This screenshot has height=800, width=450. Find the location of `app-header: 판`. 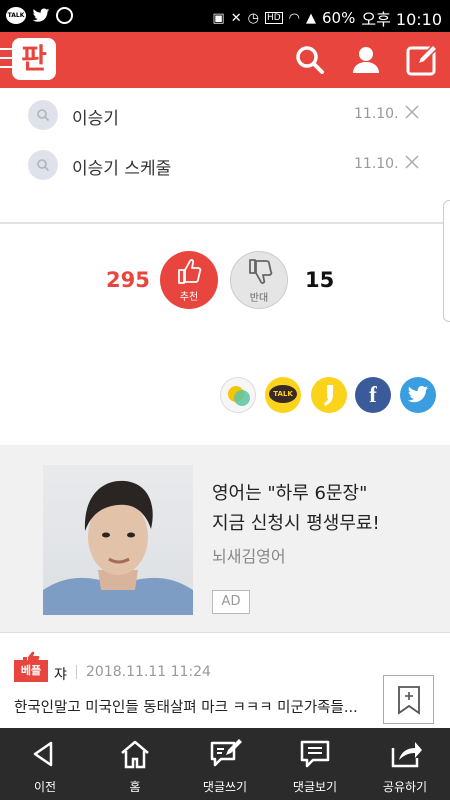

app-header: 판 is located at coordinates (225, 60).